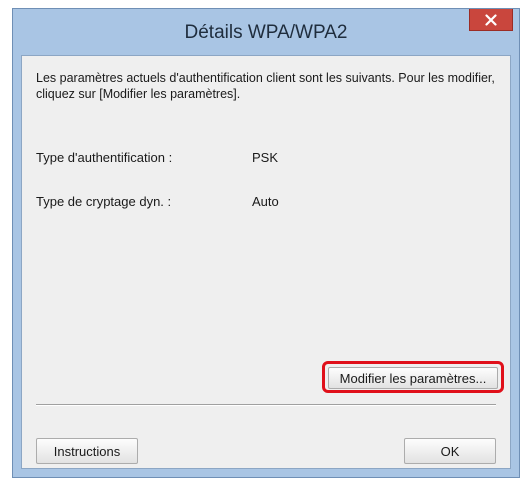 This screenshot has height=485, width=532. What do you see at coordinates (266, 405) in the screenshot?
I see `separator` at bounding box center [266, 405].